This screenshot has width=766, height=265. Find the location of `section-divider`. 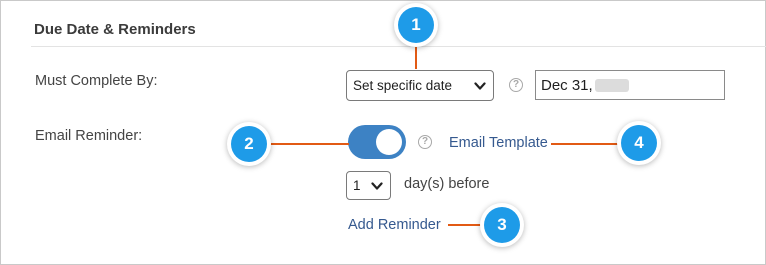

section-divider is located at coordinates (398, 46).